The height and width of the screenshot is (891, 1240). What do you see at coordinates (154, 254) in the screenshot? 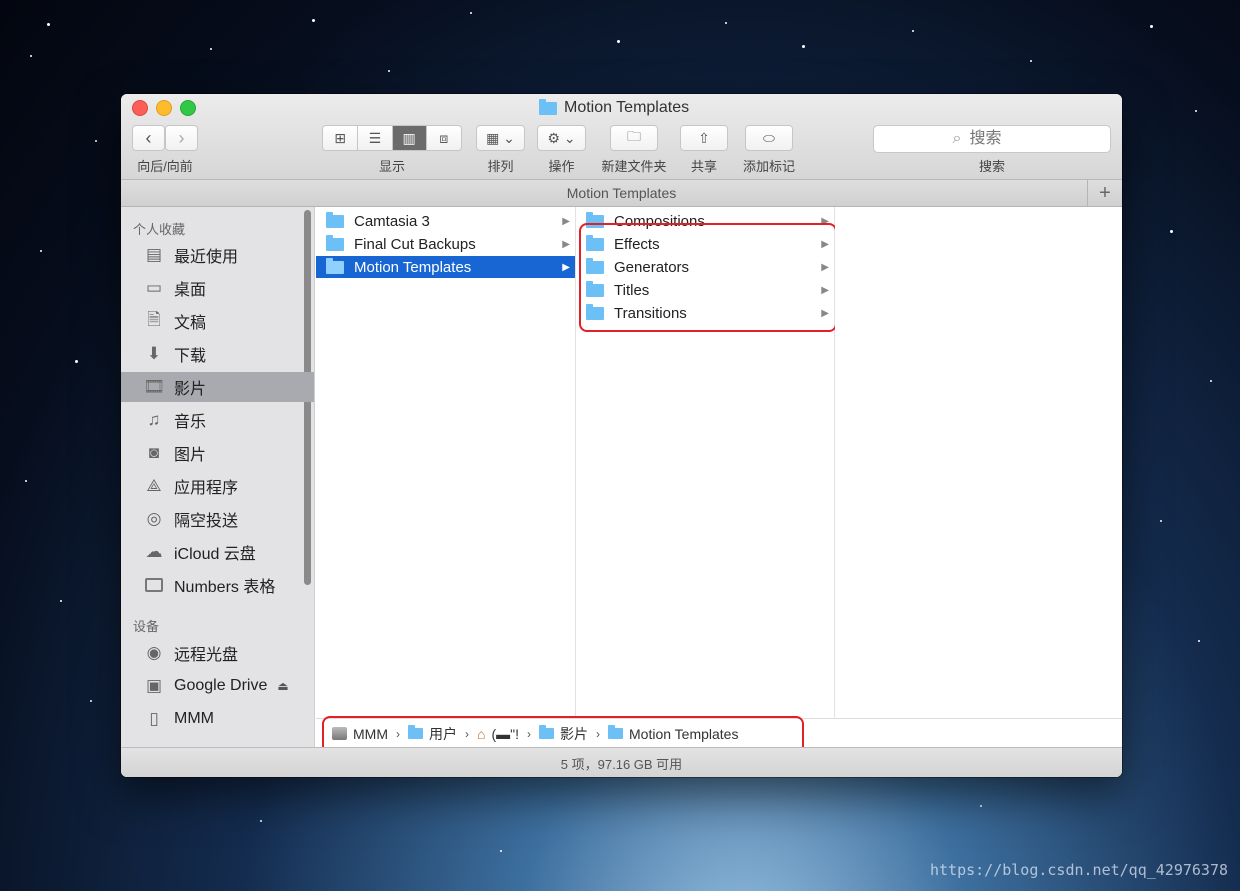
I see `recents-icon: ▤` at bounding box center [154, 254].